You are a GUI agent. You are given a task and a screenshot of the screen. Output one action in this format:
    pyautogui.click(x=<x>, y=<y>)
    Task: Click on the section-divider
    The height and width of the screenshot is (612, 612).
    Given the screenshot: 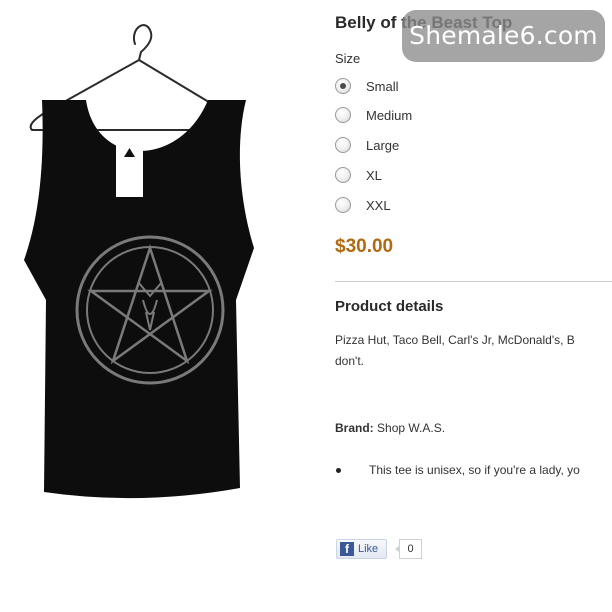 What is the action you would take?
    pyautogui.click(x=473, y=281)
    